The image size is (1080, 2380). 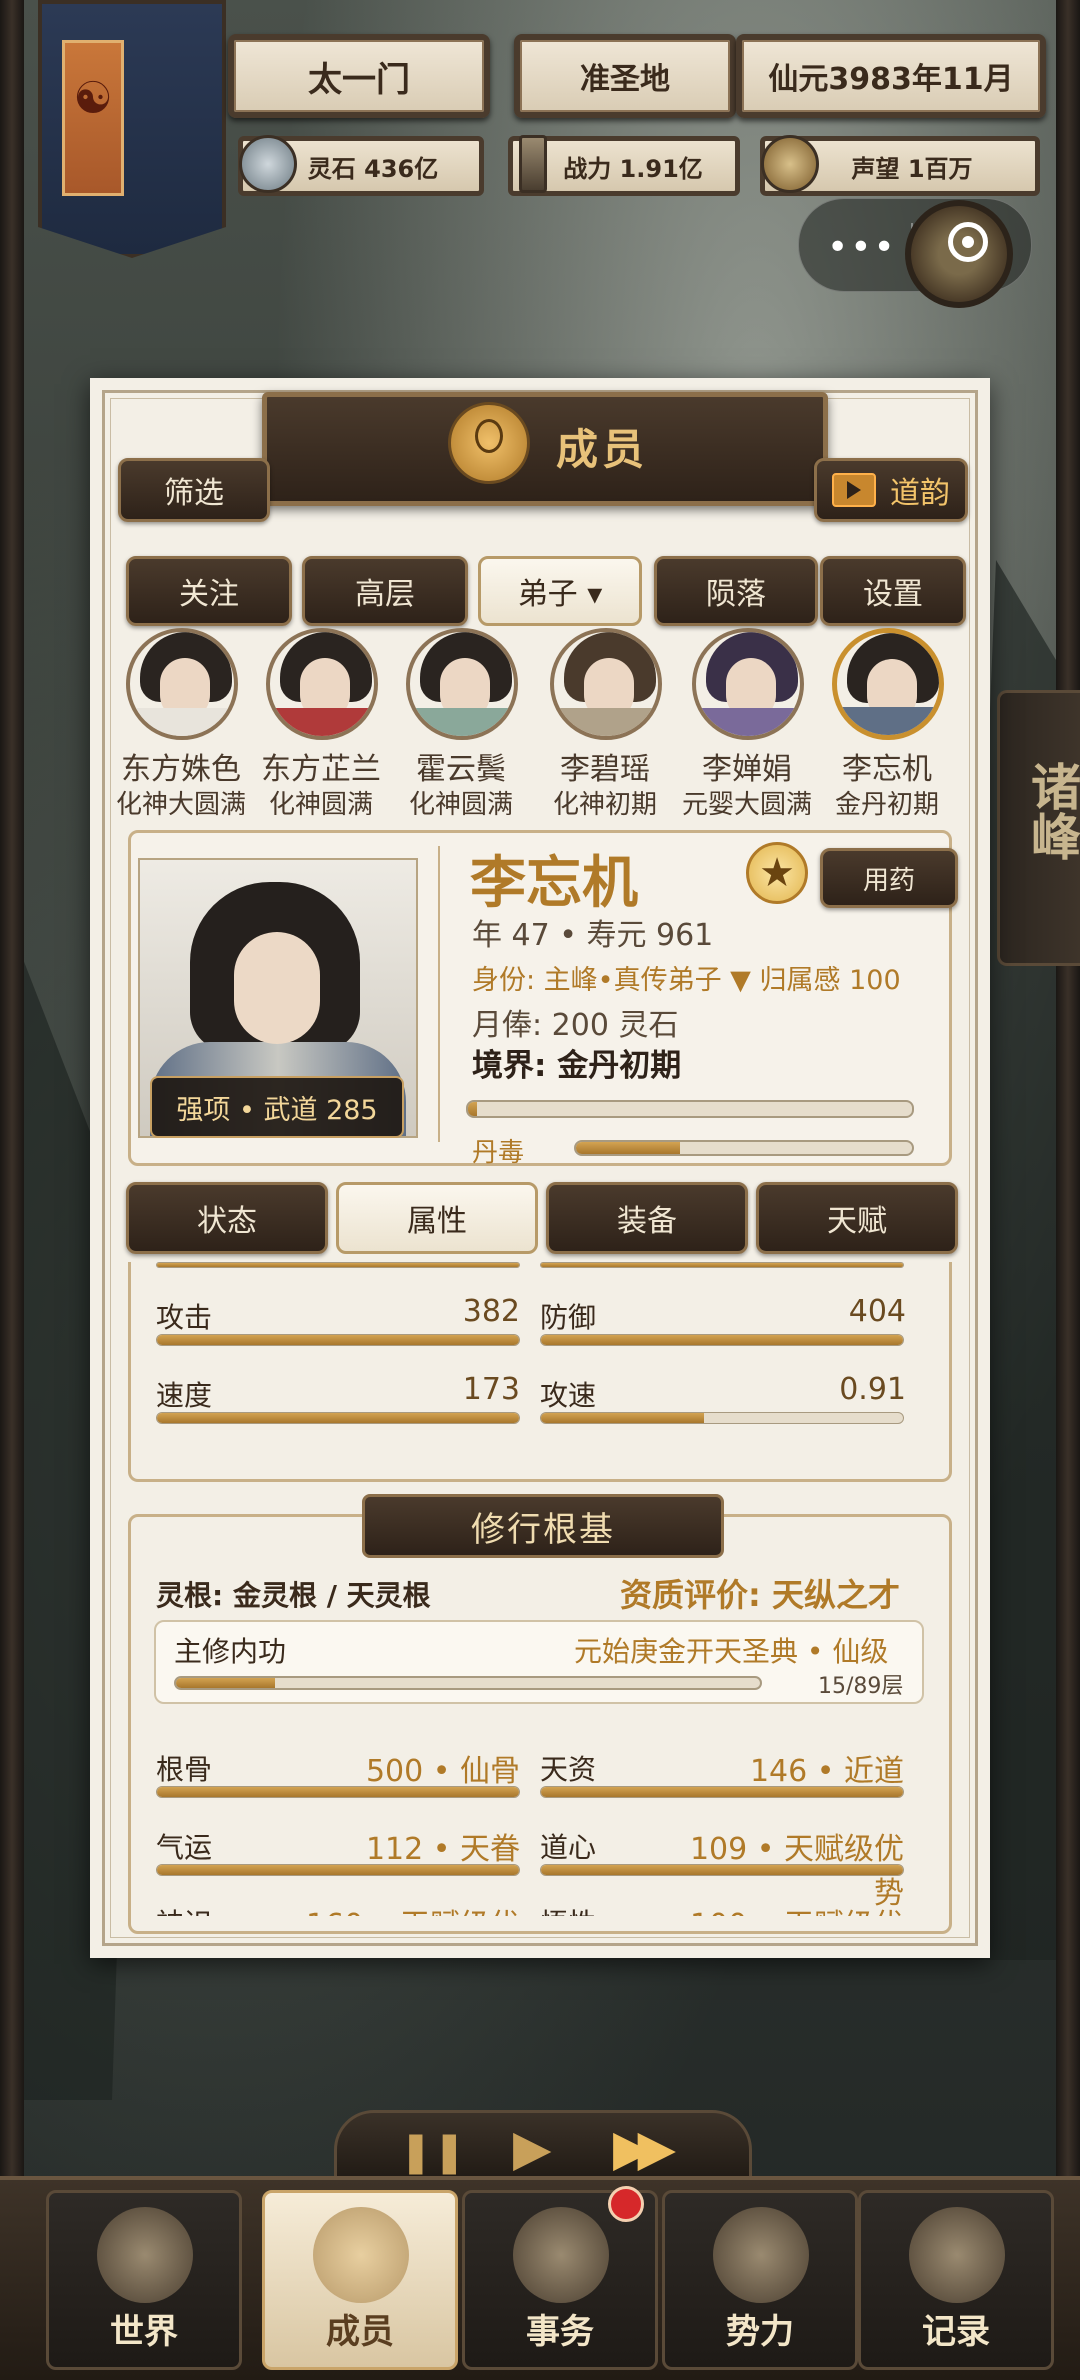 What do you see at coordinates (491, 1389) in the screenshot?
I see `stat-value: 173` at bounding box center [491, 1389].